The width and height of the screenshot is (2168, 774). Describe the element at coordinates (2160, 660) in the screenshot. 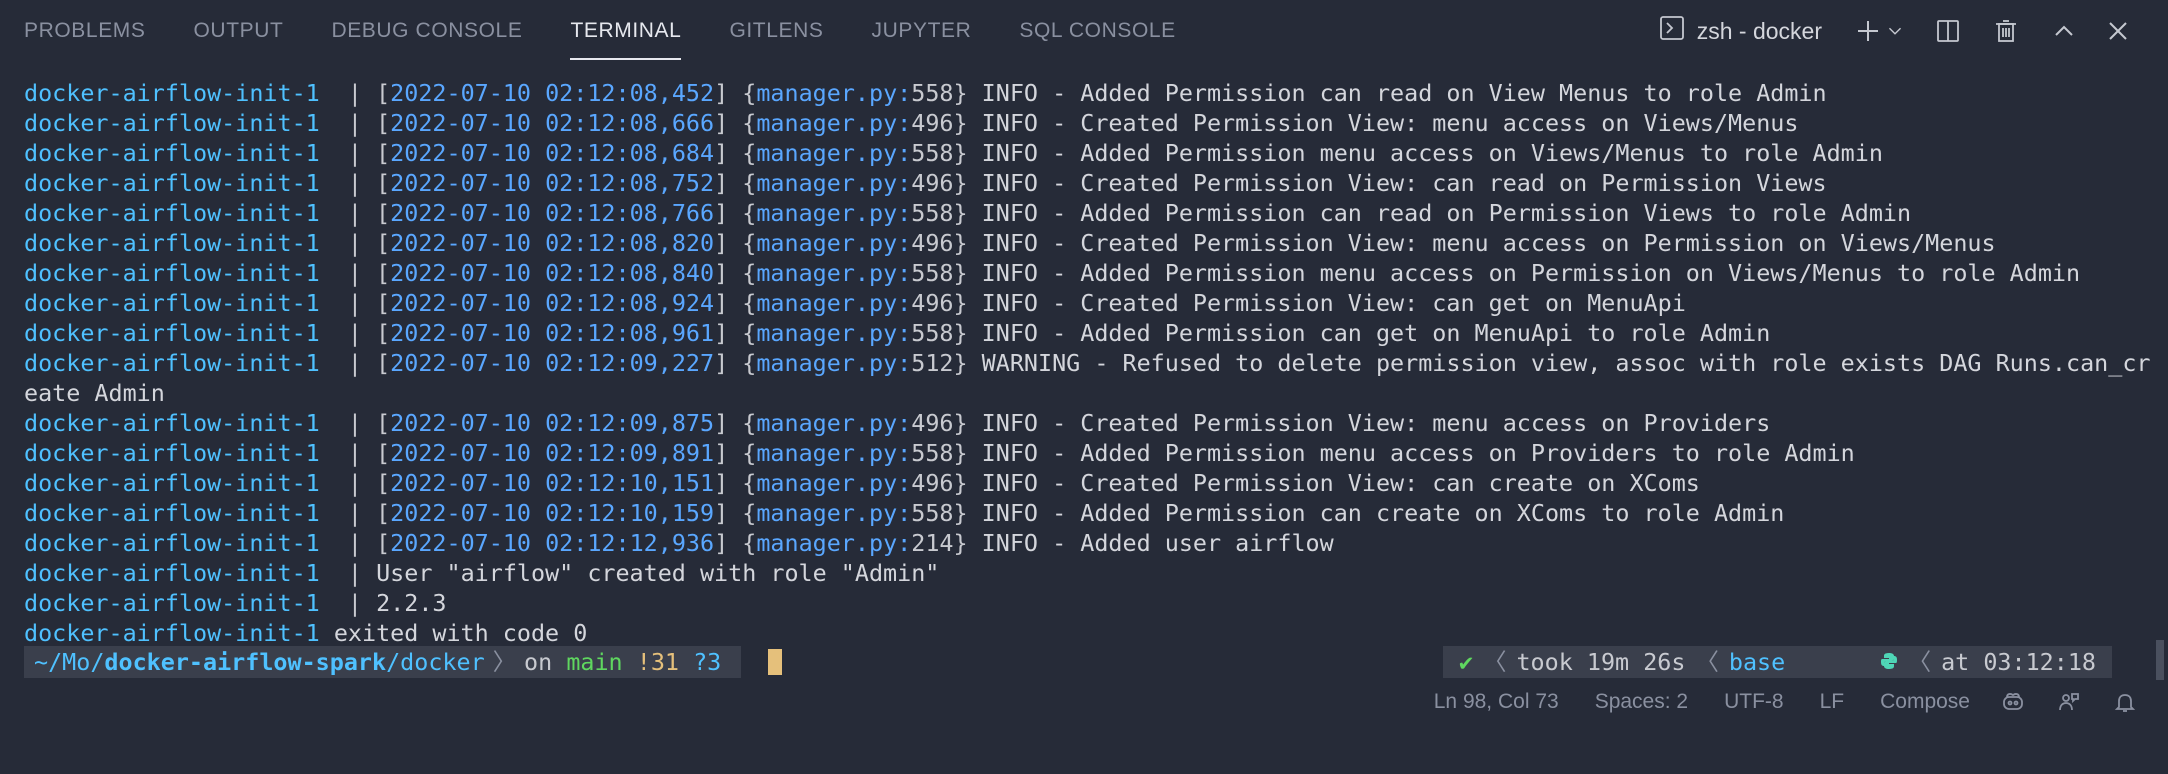

I see `terminal-scrollbar` at that location.